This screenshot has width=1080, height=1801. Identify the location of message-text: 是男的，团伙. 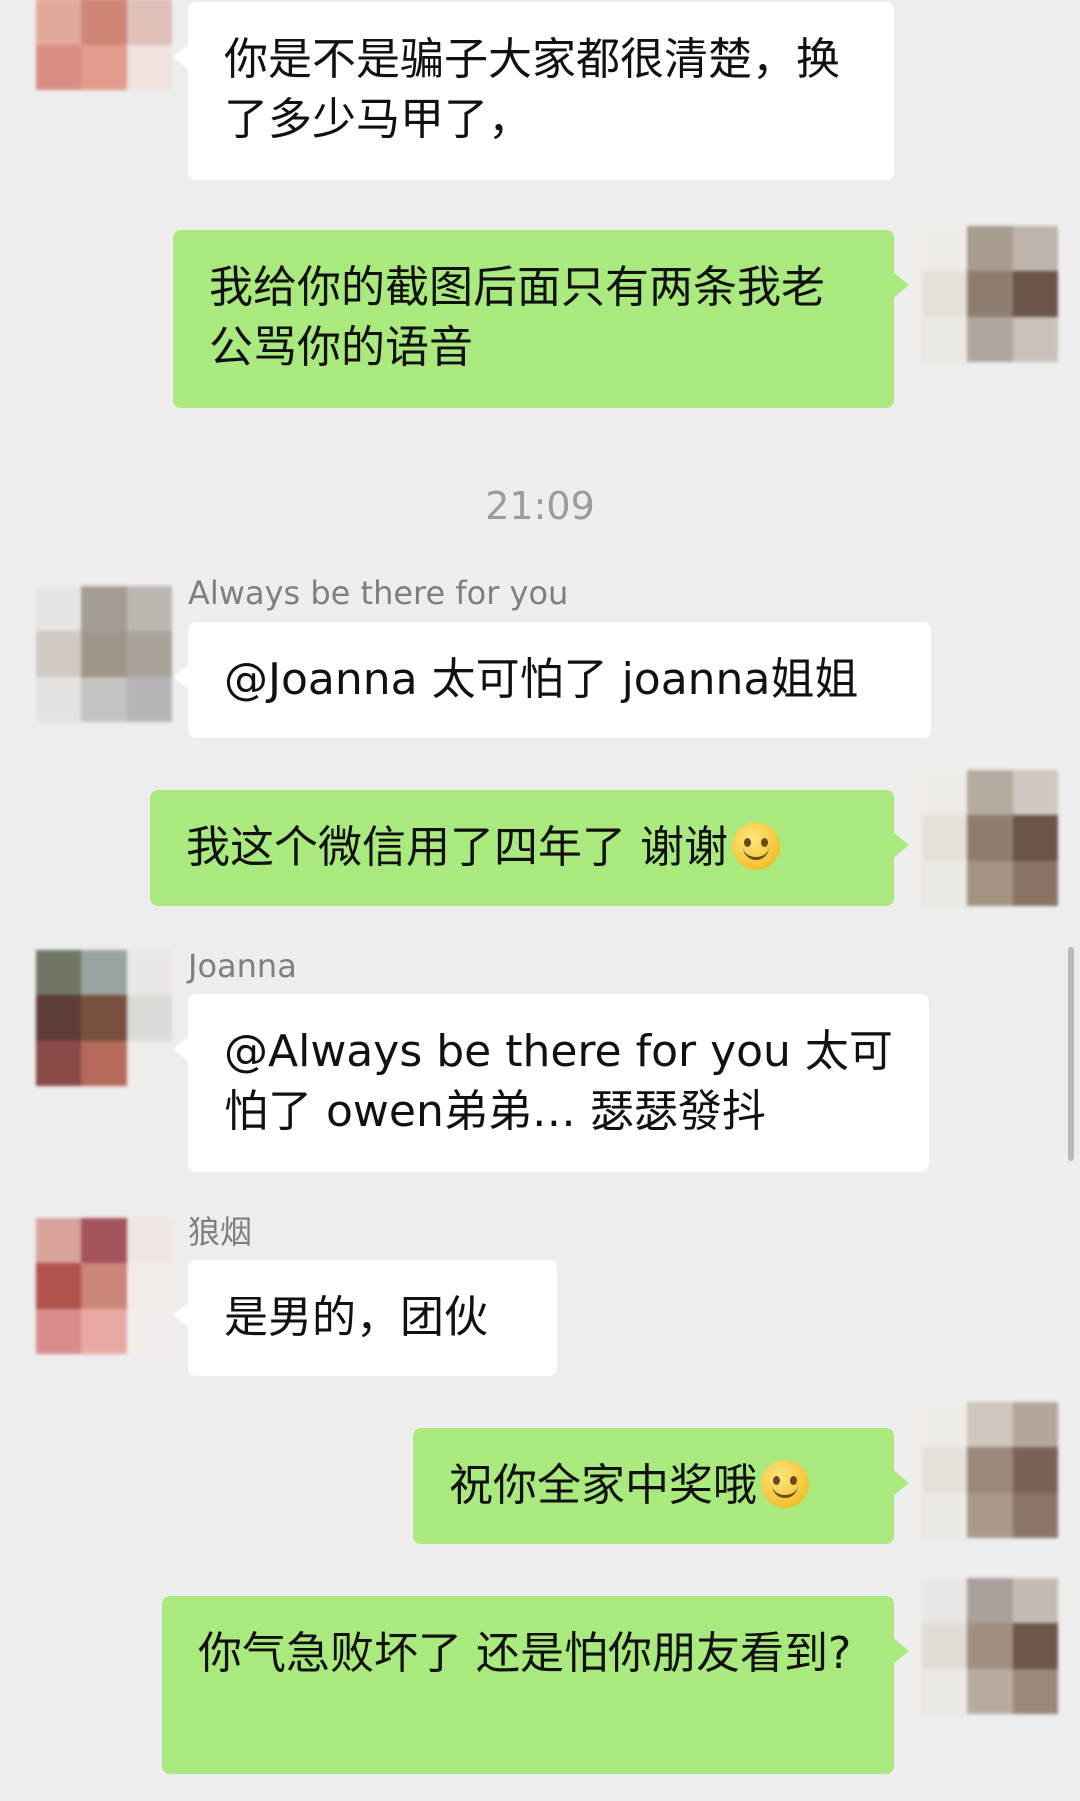
(356, 1317).